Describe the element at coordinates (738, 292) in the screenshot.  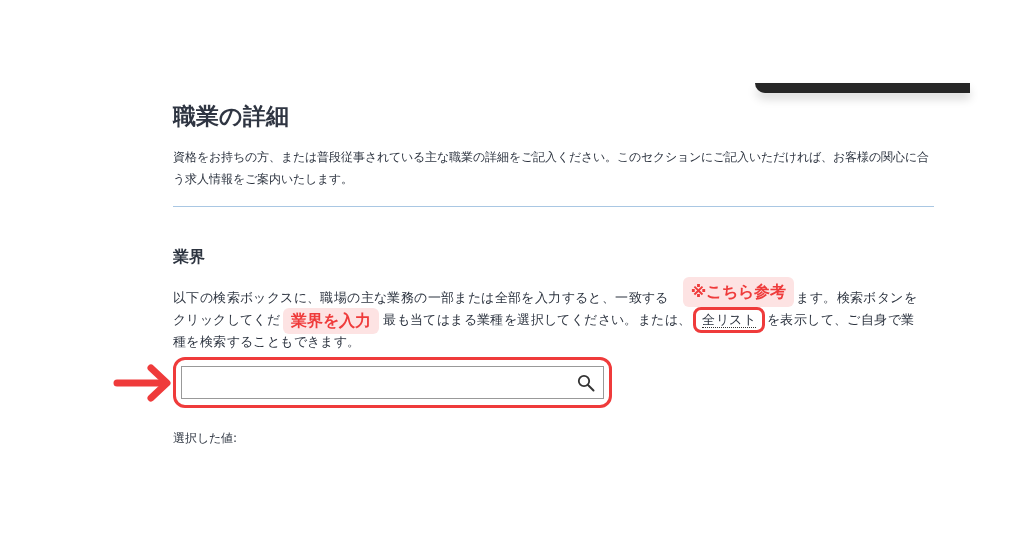
I see `annotation-label: ※こちら参考` at that location.